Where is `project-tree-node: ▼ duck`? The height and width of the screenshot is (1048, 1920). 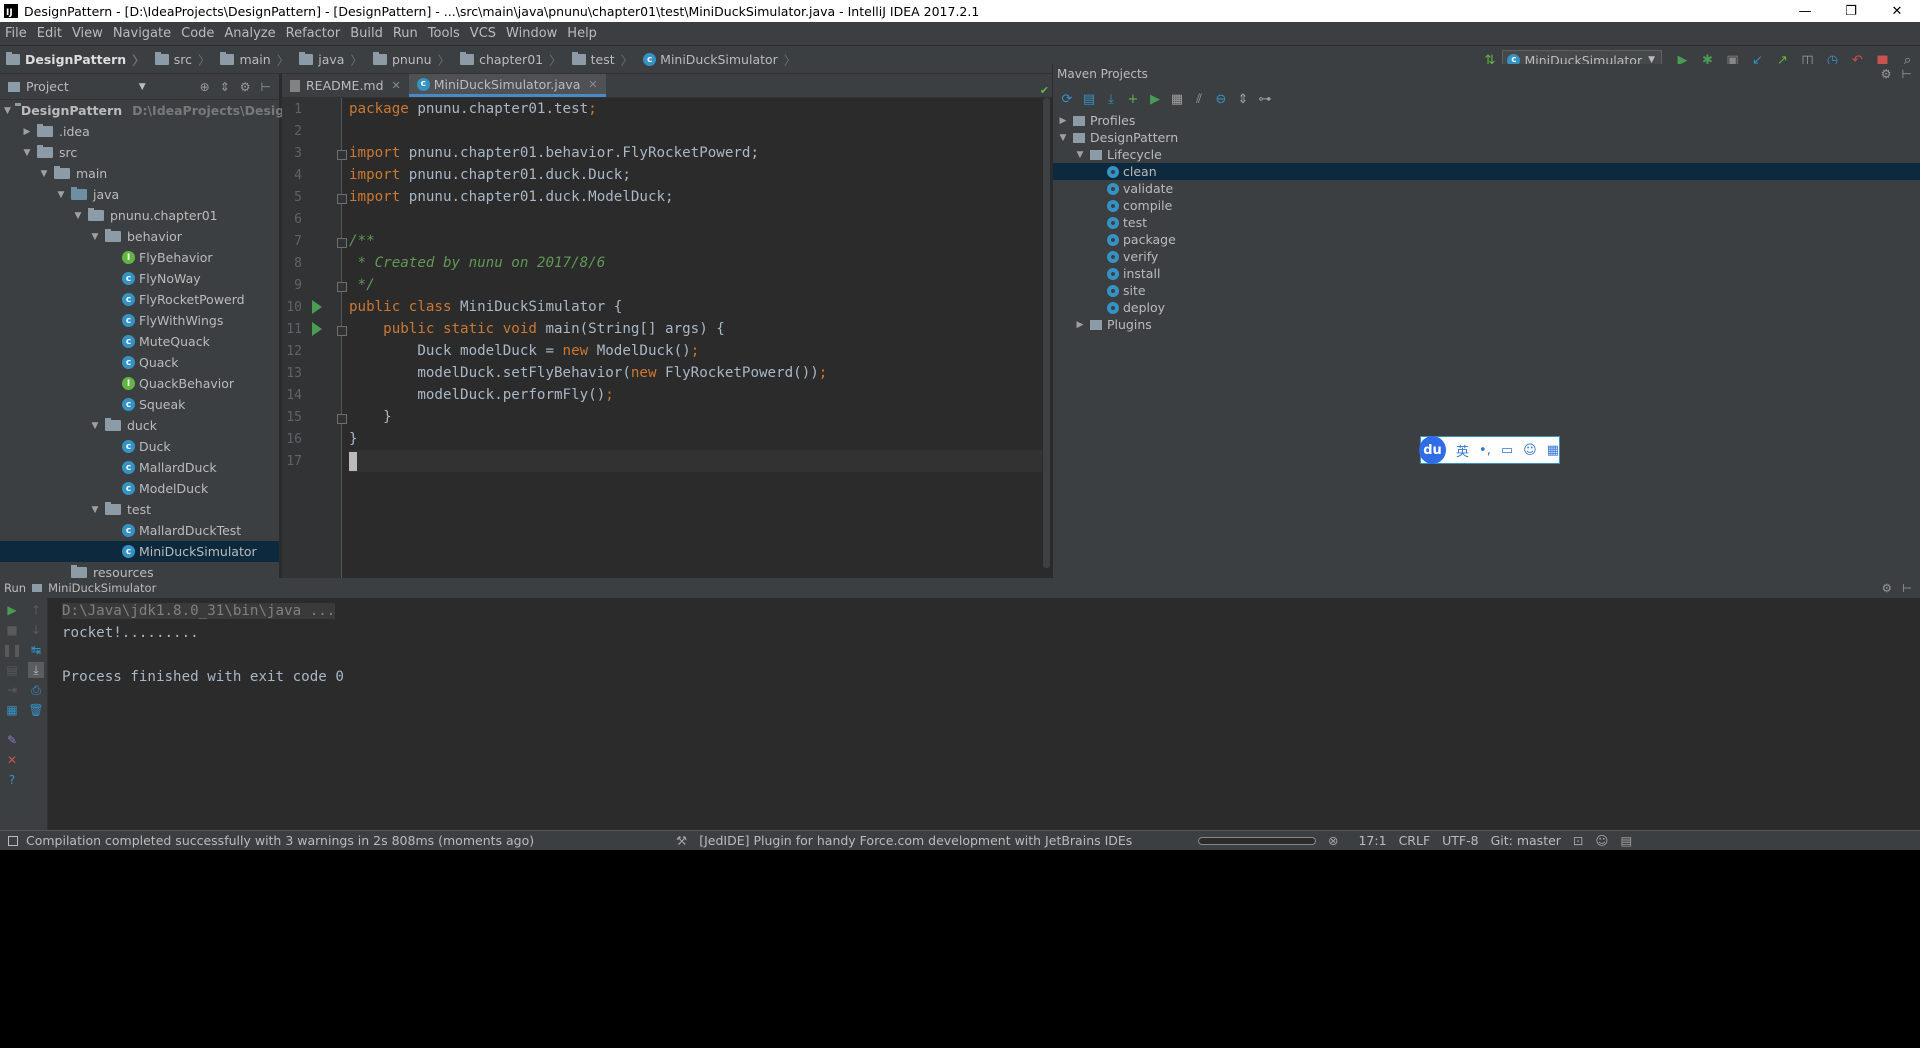 project-tree-node: ▼ duck is located at coordinates (139, 425).